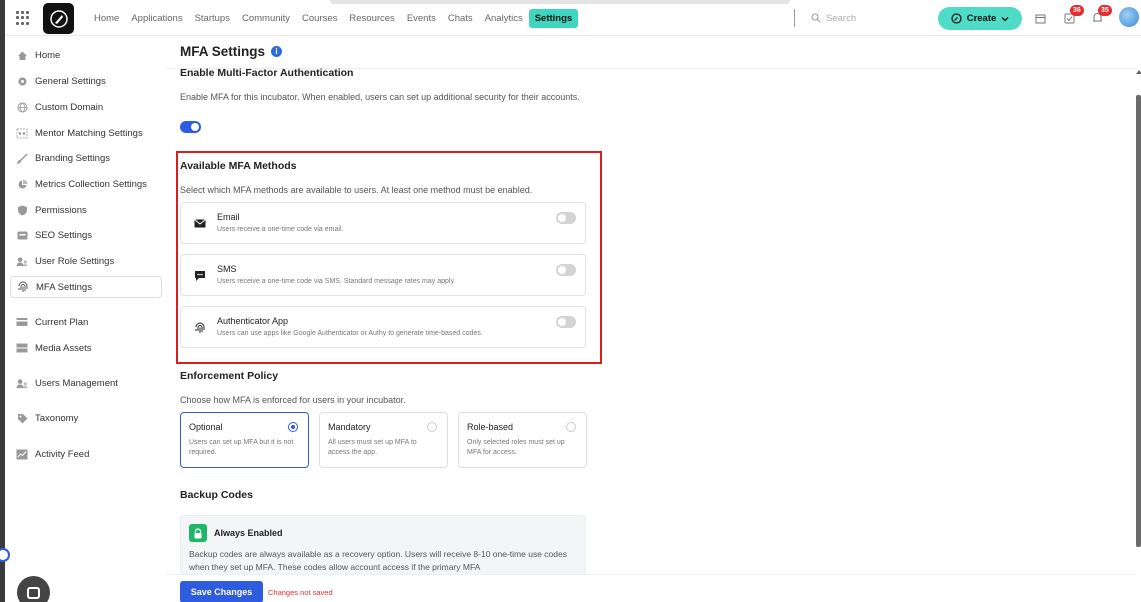 The width and height of the screenshot is (1141, 602). What do you see at coordinates (566, 322) in the screenshot?
I see `authenticator-toggle` at bounding box center [566, 322].